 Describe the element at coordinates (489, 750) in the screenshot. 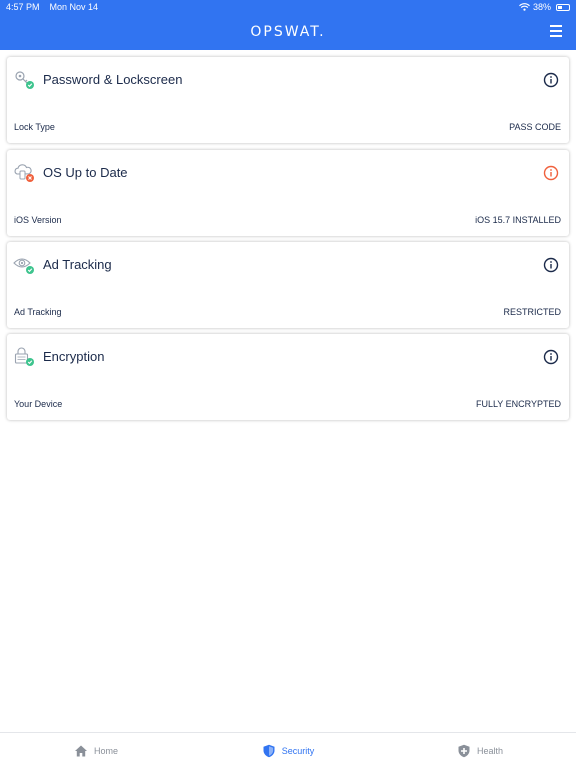

I see `tab-label: Health` at that location.